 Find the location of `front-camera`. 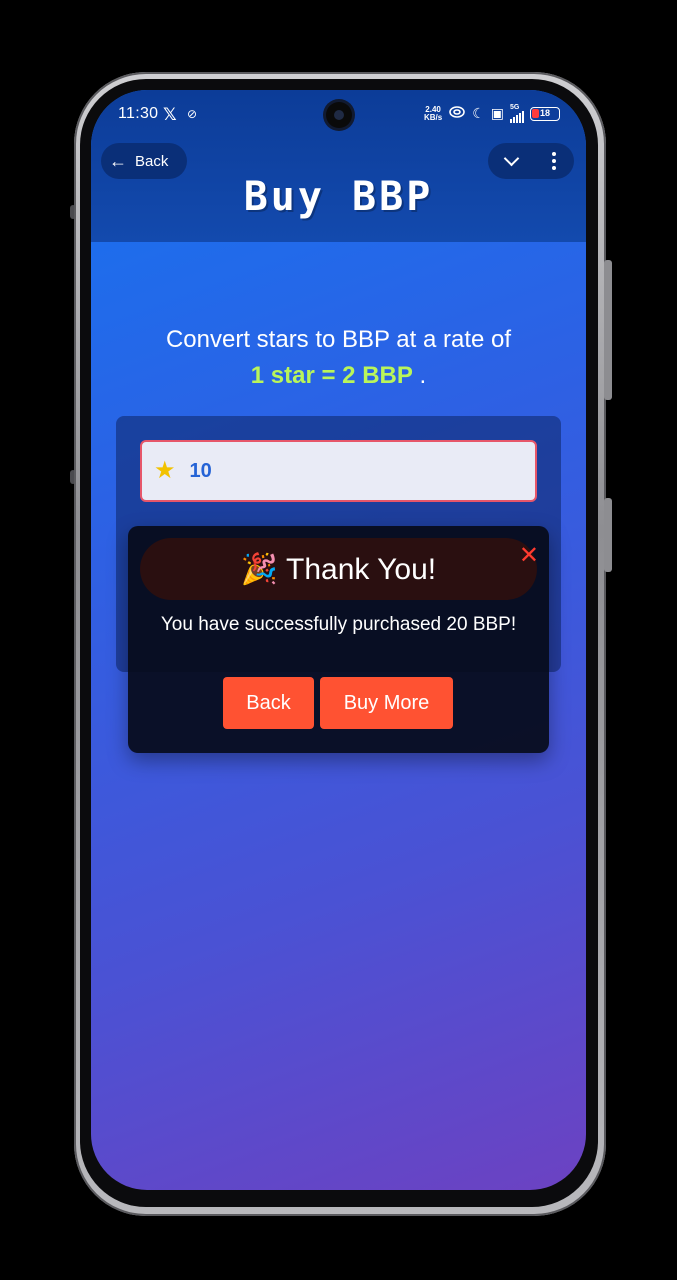

front-camera is located at coordinates (339, 115).